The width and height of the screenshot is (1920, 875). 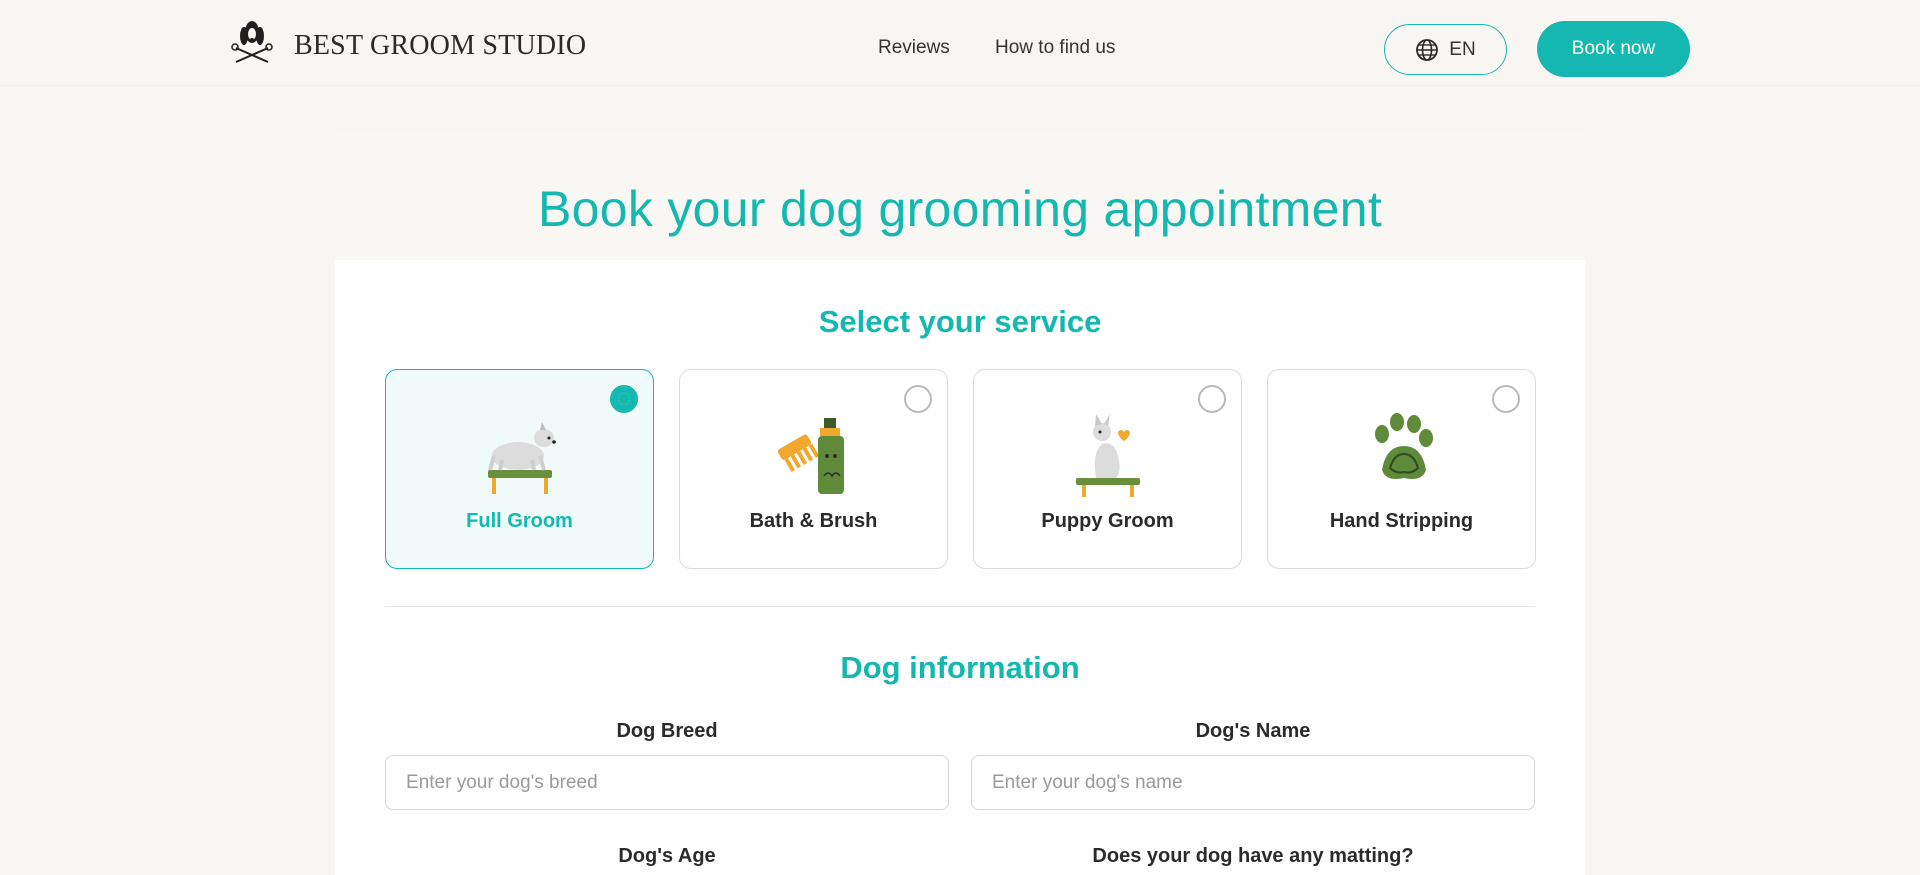 I want to click on dog-matting-label: Does your dog have any matting?, so click(x=1253, y=856).